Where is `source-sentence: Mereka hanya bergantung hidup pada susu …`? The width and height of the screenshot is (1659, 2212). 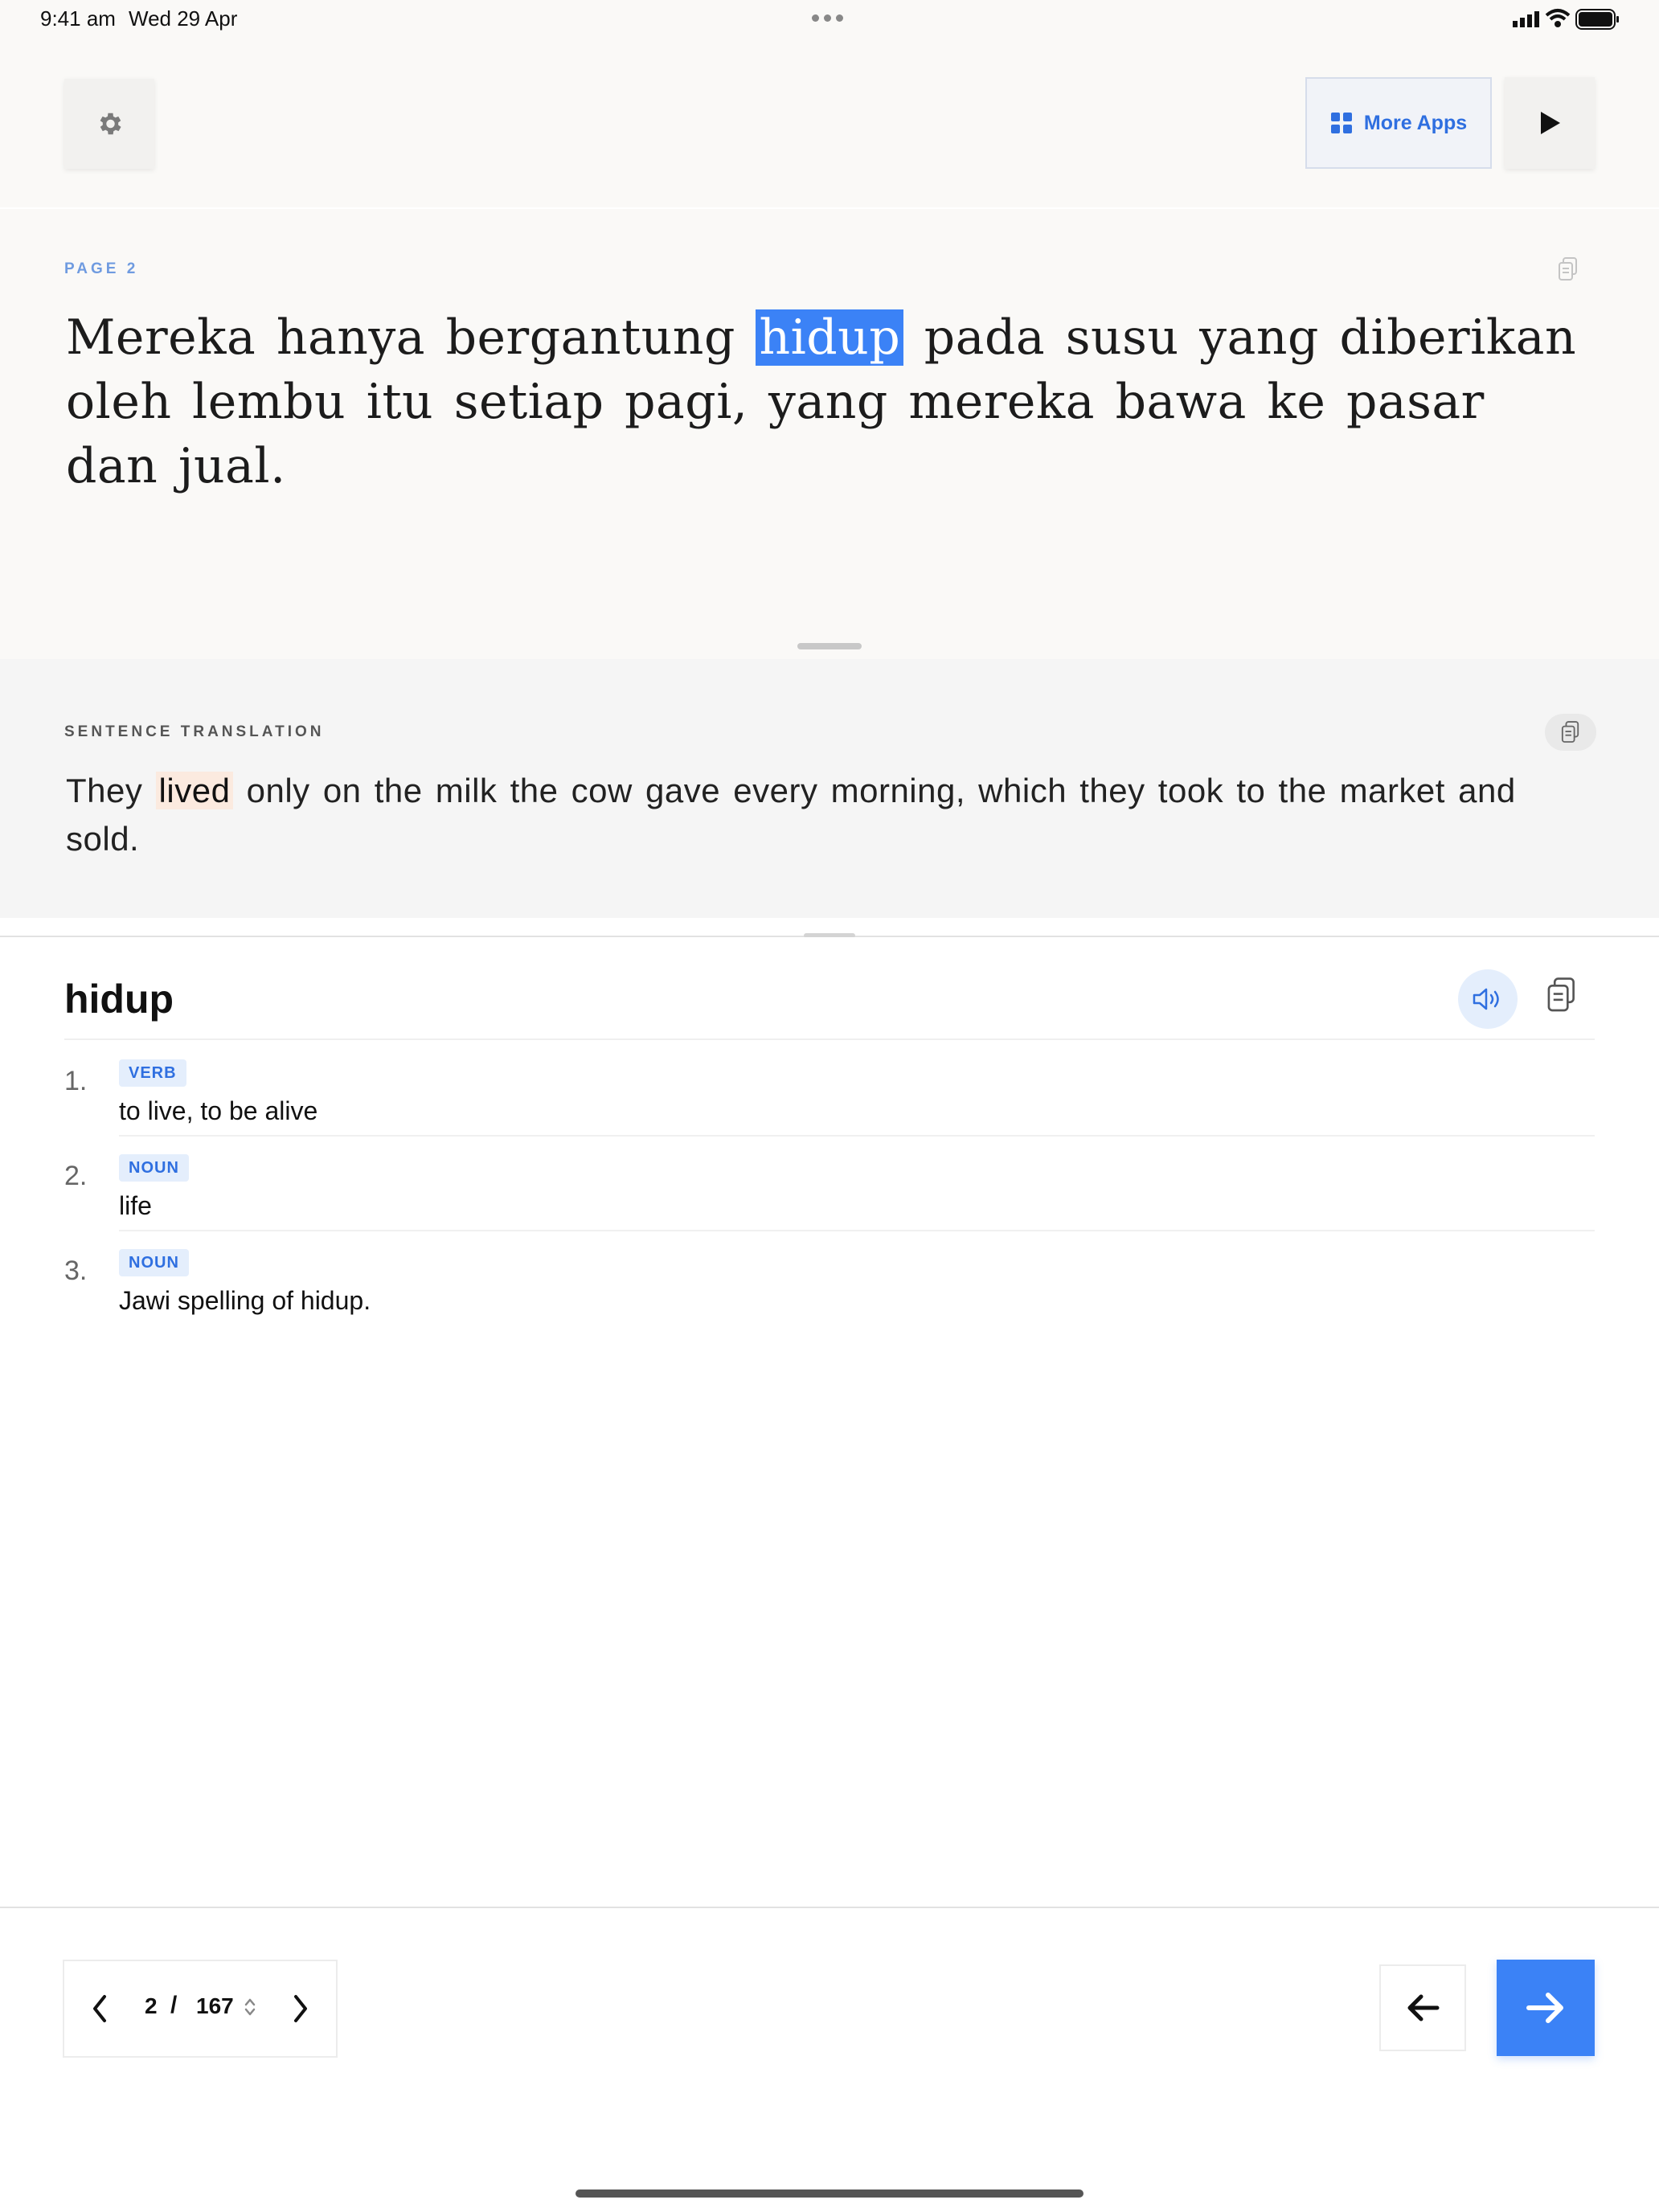 source-sentence: Mereka hanya bergantung hidup pada susu … is located at coordinates (829, 401).